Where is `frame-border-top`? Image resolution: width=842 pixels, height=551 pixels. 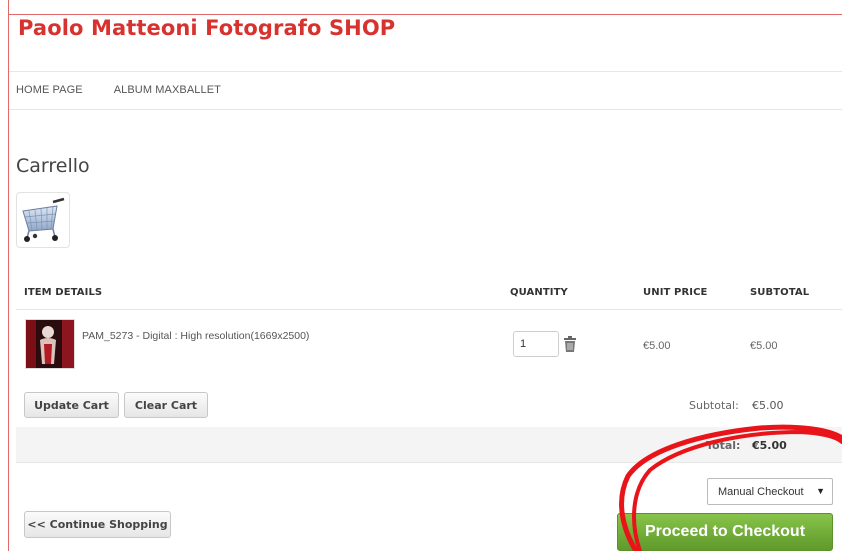 frame-border-top is located at coordinates (425, 14).